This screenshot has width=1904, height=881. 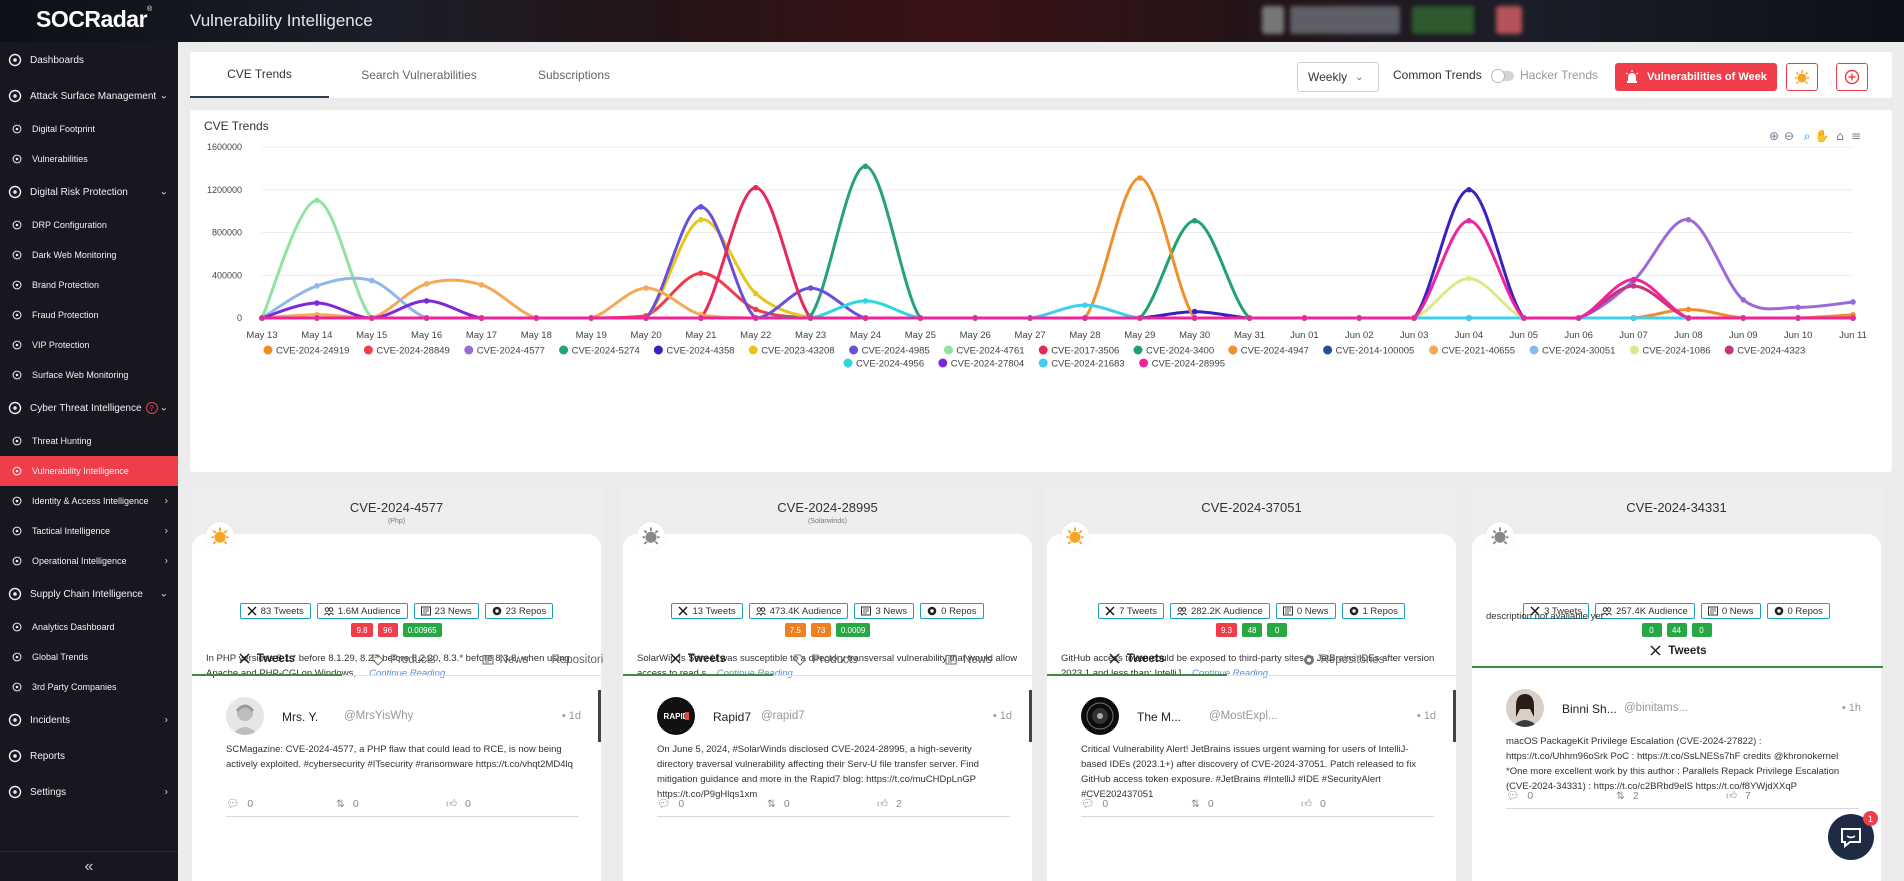 I want to click on sidebar-item-operational-intelligence: Operational Intelligence ›, so click(x=89, y=561).